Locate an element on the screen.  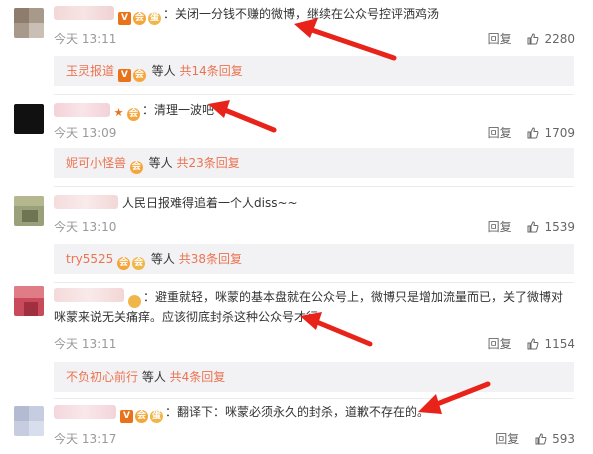
sub-reply-user: 玉灵报道 is located at coordinates (90, 71).